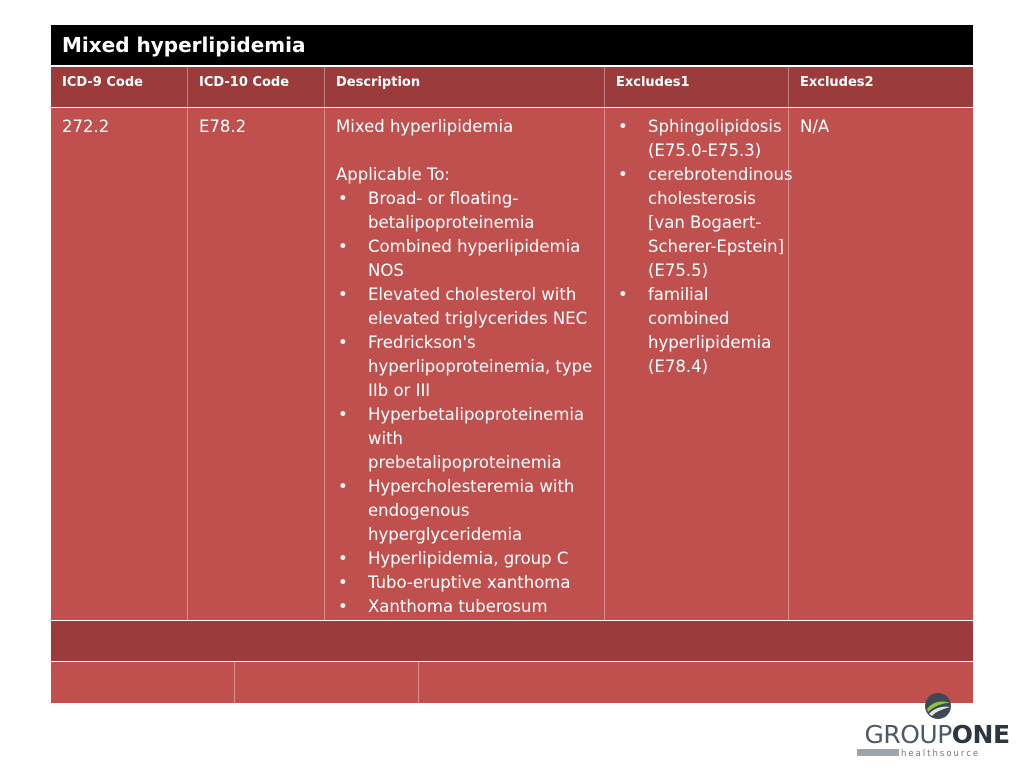  Describe the element at coordinates (468, 259) in the screenshot. I see `list-item: Combined hyperlipidemia NOS` at that location.